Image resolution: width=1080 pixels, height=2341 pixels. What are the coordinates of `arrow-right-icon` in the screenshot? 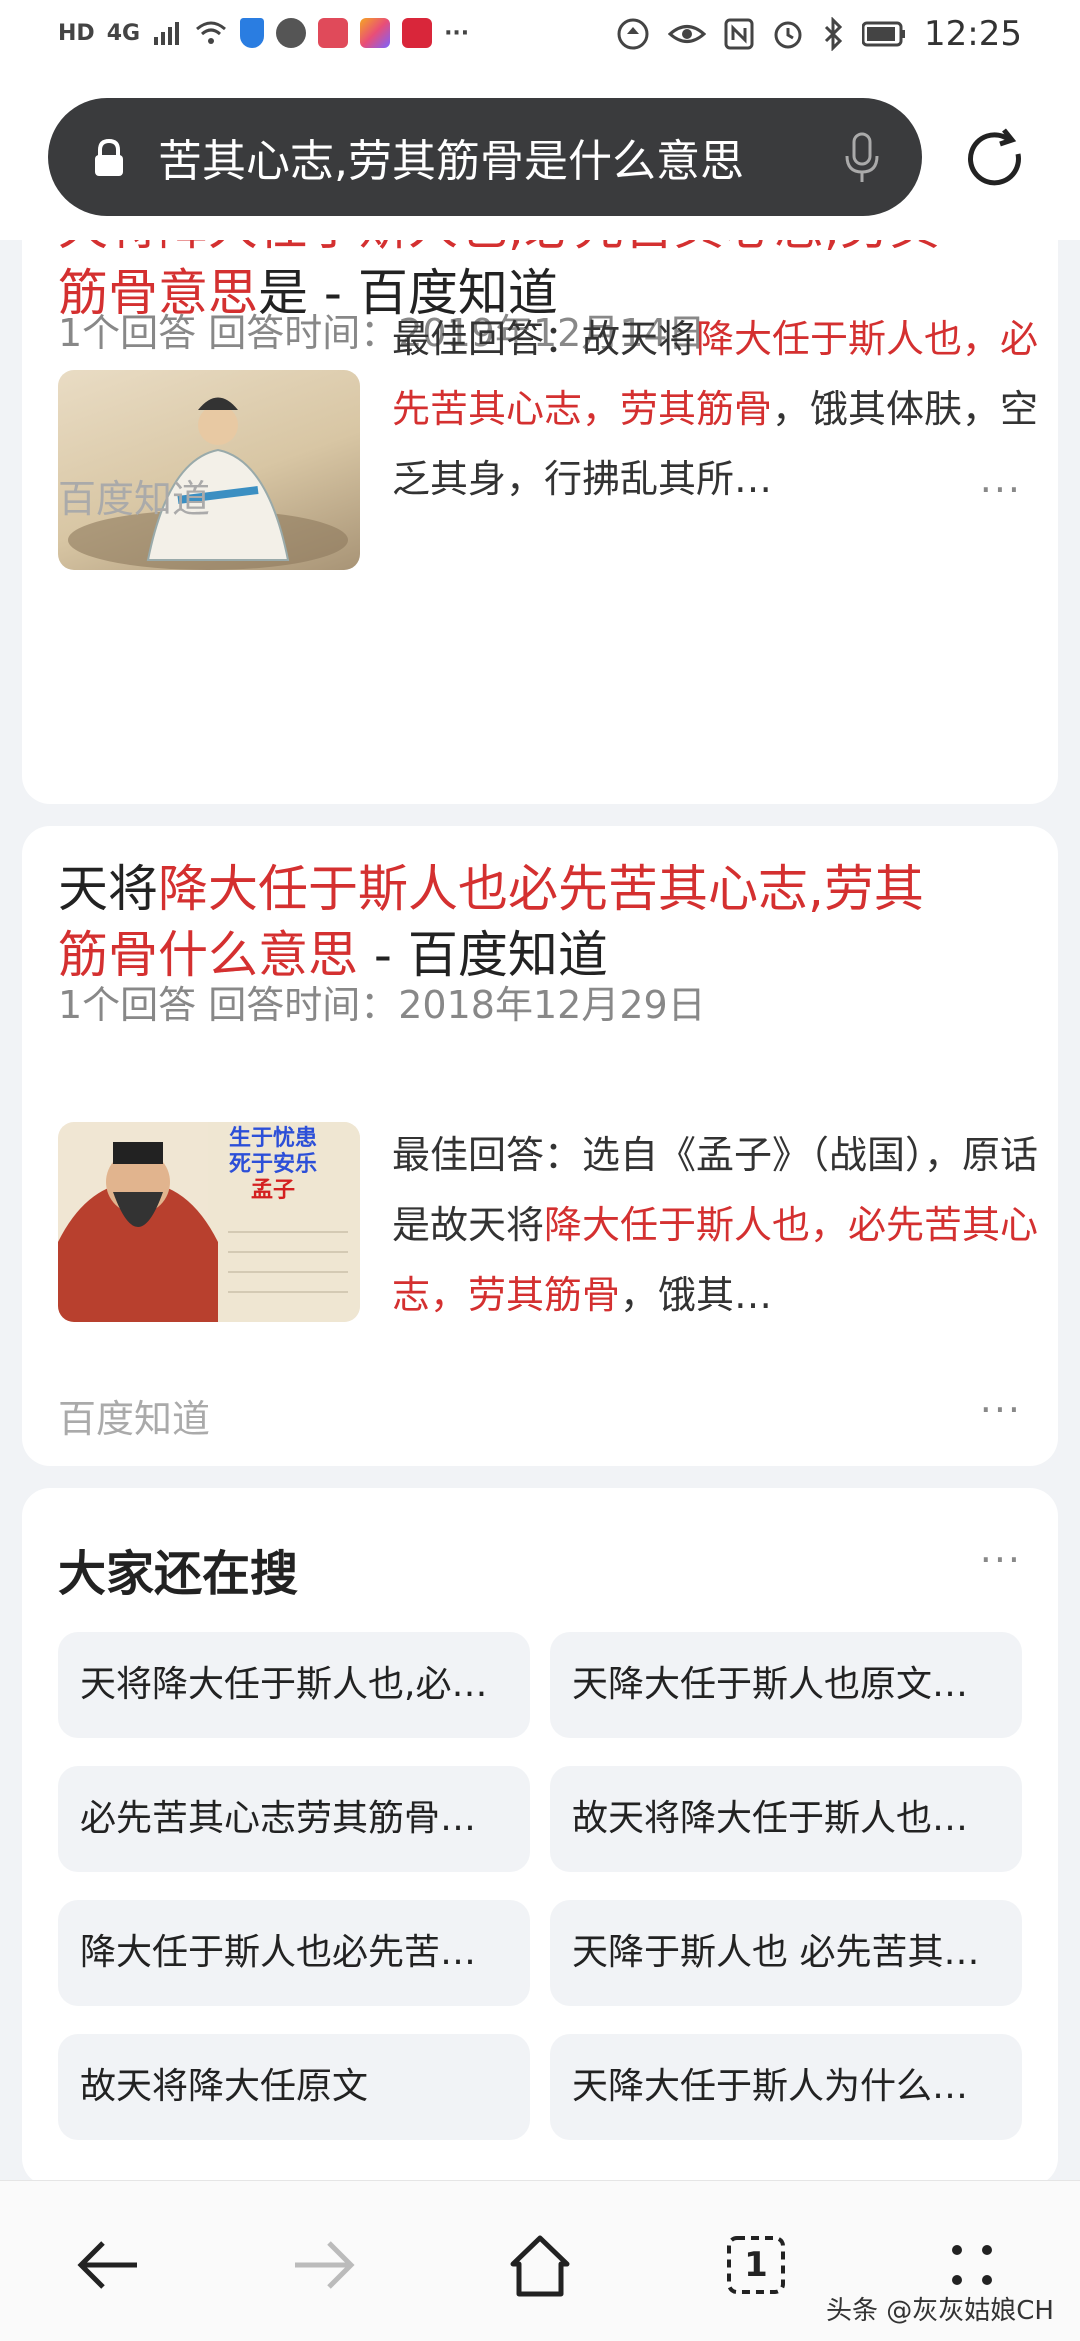 It's located at (325, 2265).